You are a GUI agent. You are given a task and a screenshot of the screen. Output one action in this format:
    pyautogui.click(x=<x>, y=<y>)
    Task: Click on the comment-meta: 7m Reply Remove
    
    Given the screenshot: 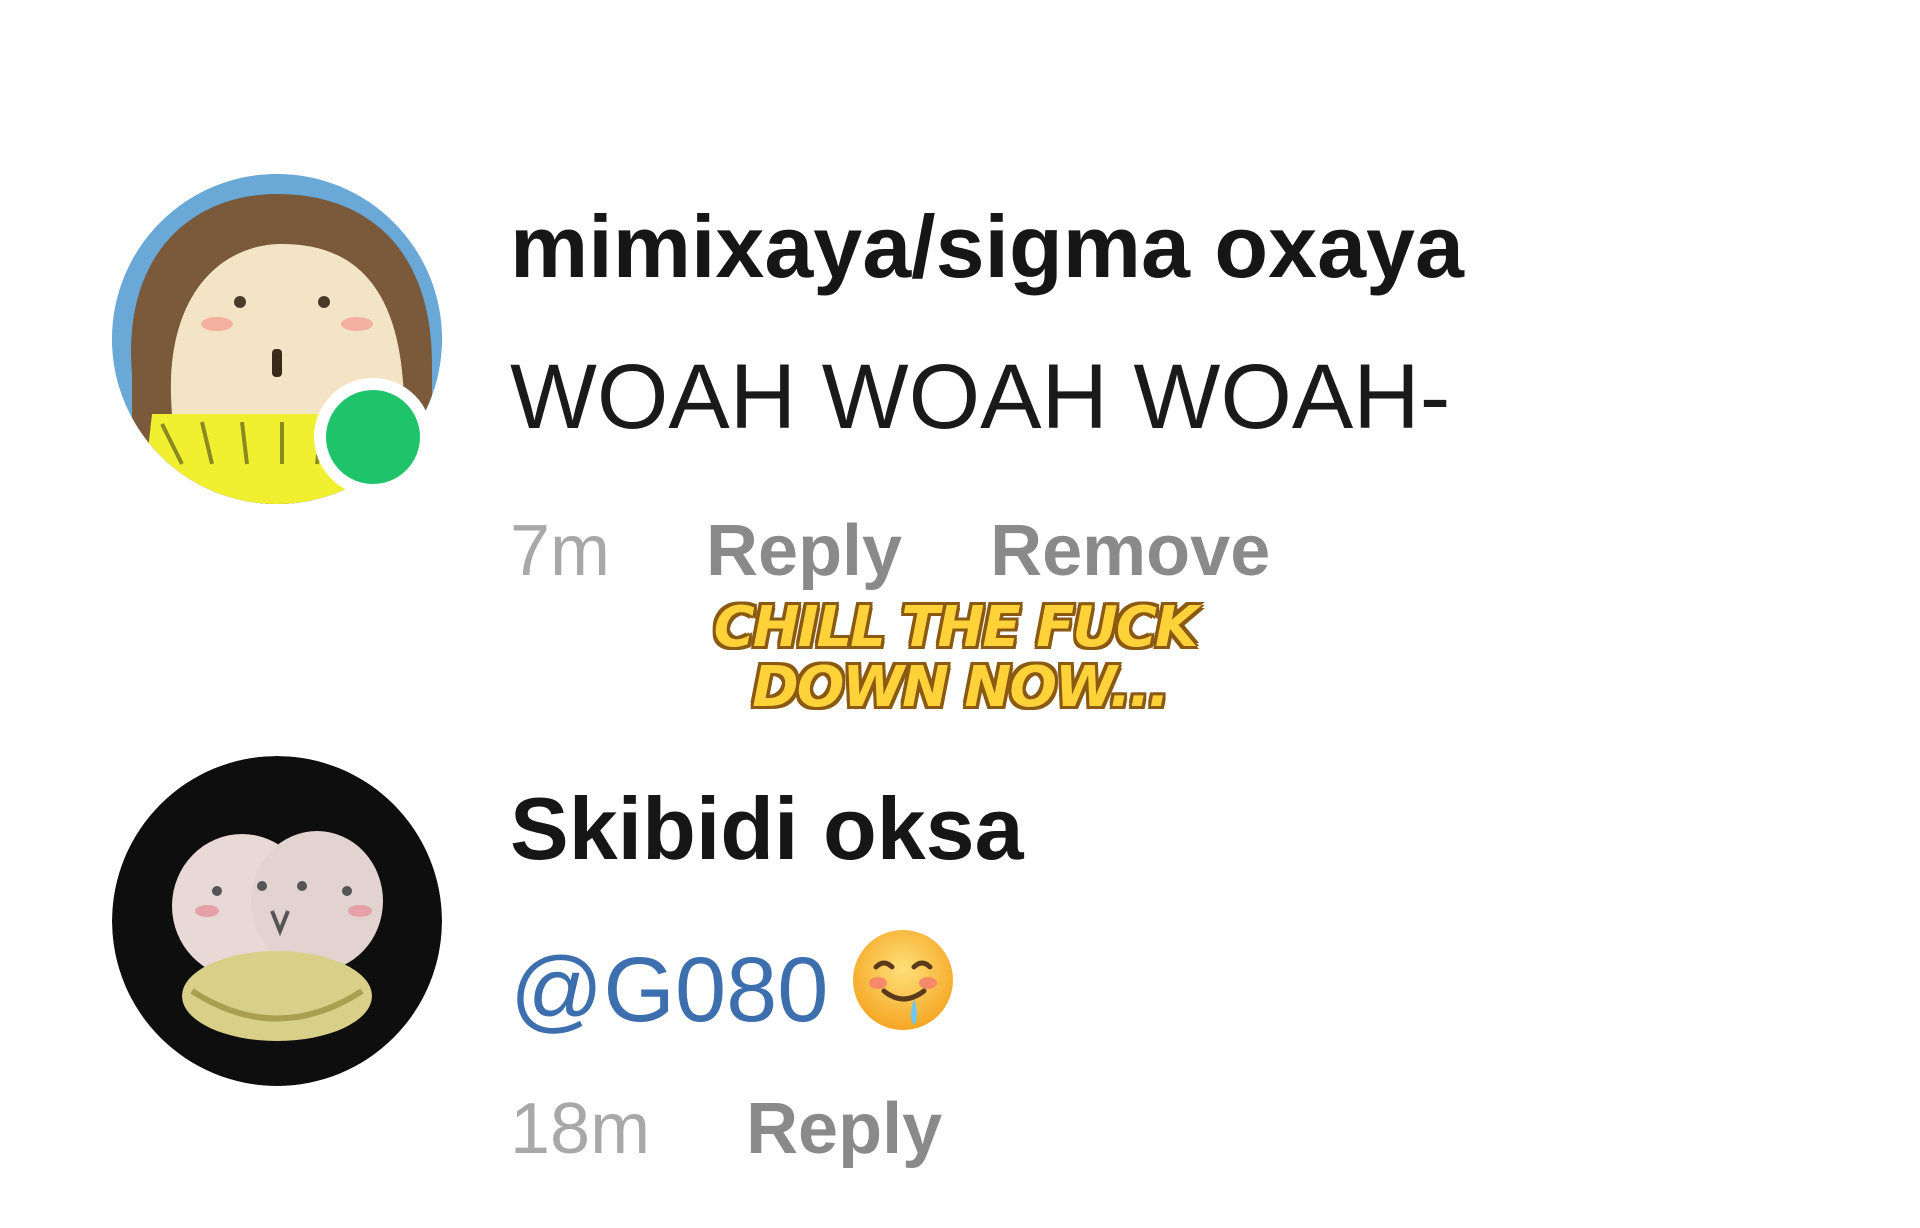 What is the action you would take?
    pyautogui.click(x=890, y=551)
    